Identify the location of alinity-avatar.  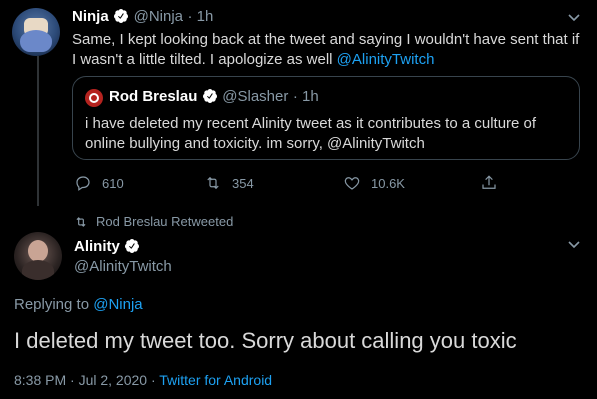
(38, 256).